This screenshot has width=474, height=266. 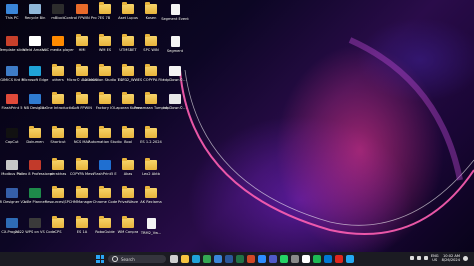 What do you see at coordinates (58, 167) in the screenshot?
I see `desktop-icon: perakhas` at bounding box center [58, 167].